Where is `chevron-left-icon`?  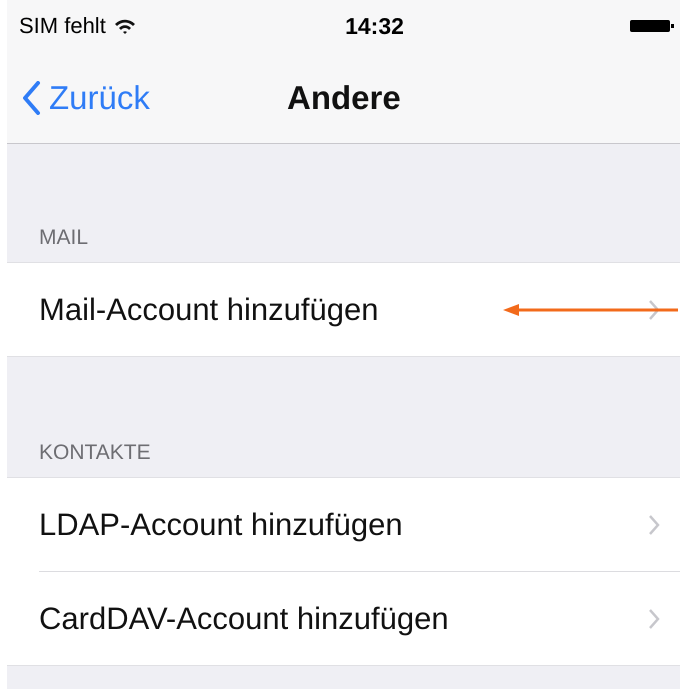 chevron-left-icon is located at coordinates (31, 97).